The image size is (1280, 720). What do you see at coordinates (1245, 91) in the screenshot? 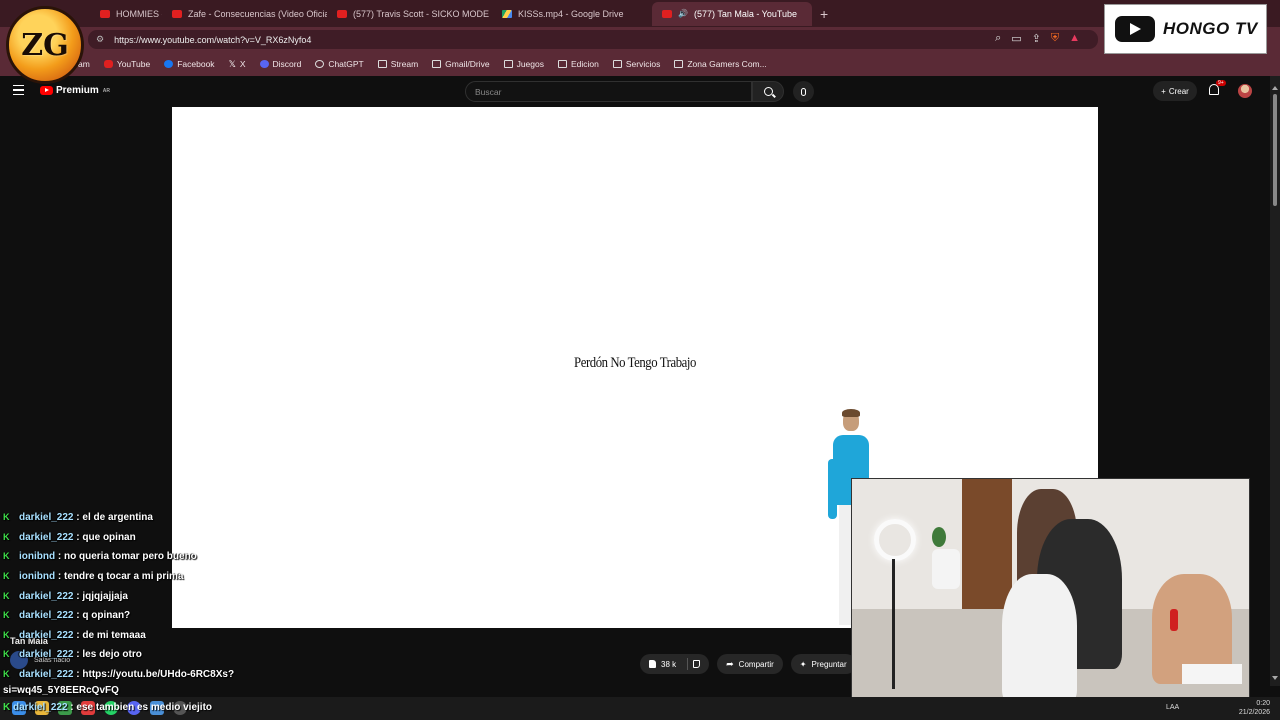
I see `account-avatar` at bounding box center [1245, 91].